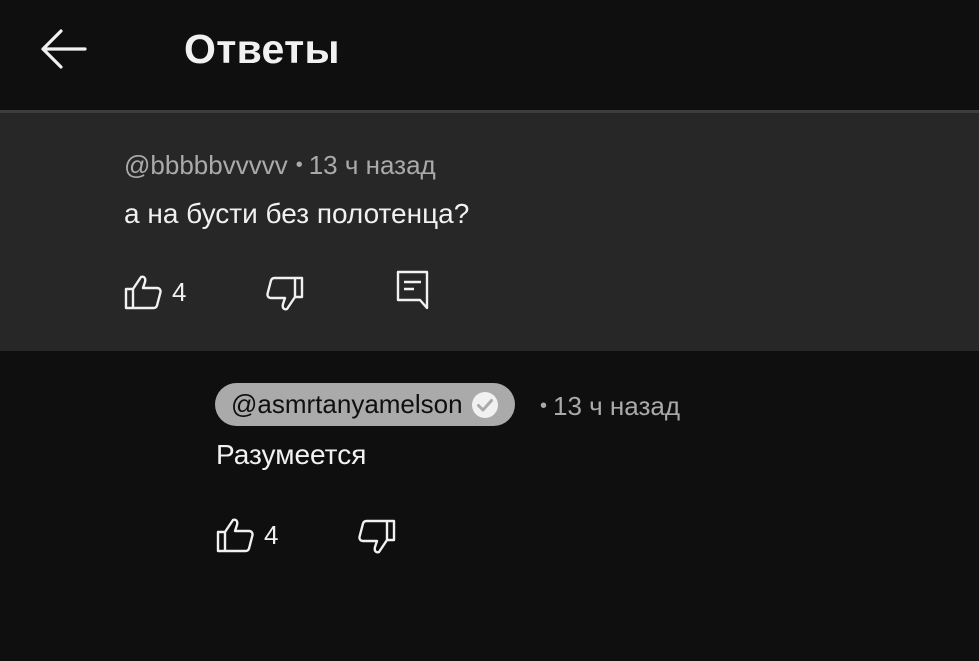 This screenshot has height=661, width=979. I want to click on reply-author: @asmrtanyamelson, so click(347, 404).